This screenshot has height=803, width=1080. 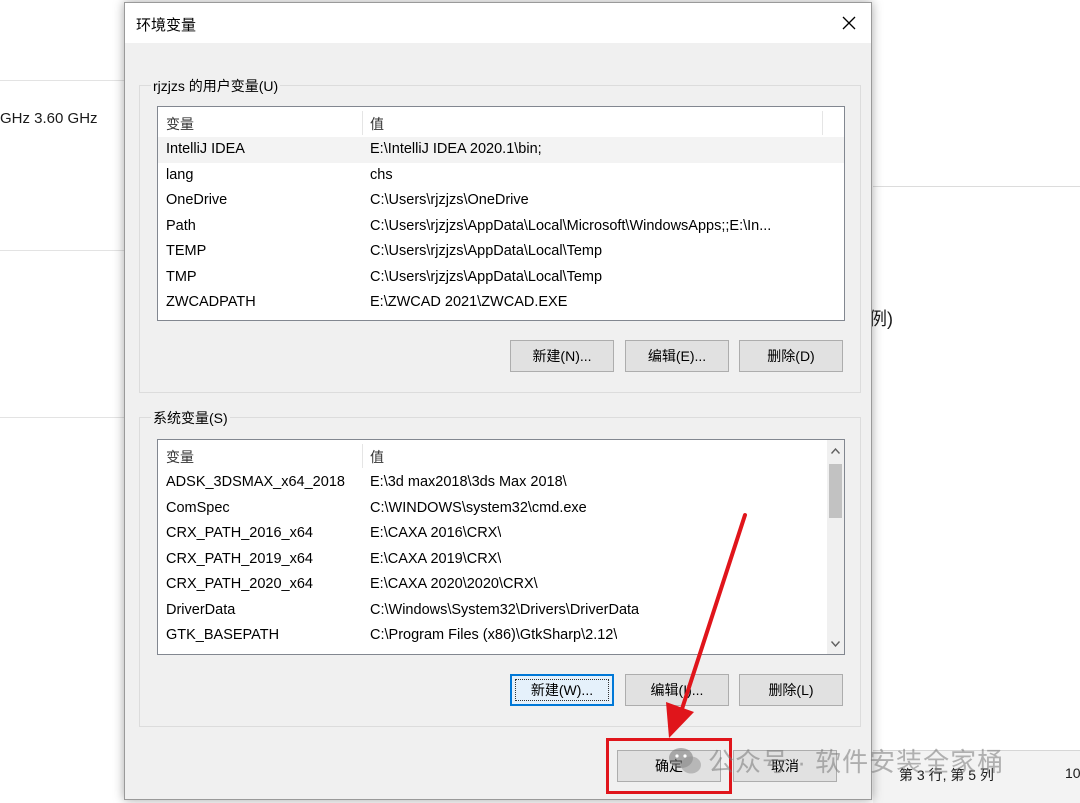 What do you see at coordinates (501, 560) in the screenshot?
I see `list-item: CRX_PATH_2019_x64 E:\CAXA 2019\CRX\` at bounding box center [501, 560].